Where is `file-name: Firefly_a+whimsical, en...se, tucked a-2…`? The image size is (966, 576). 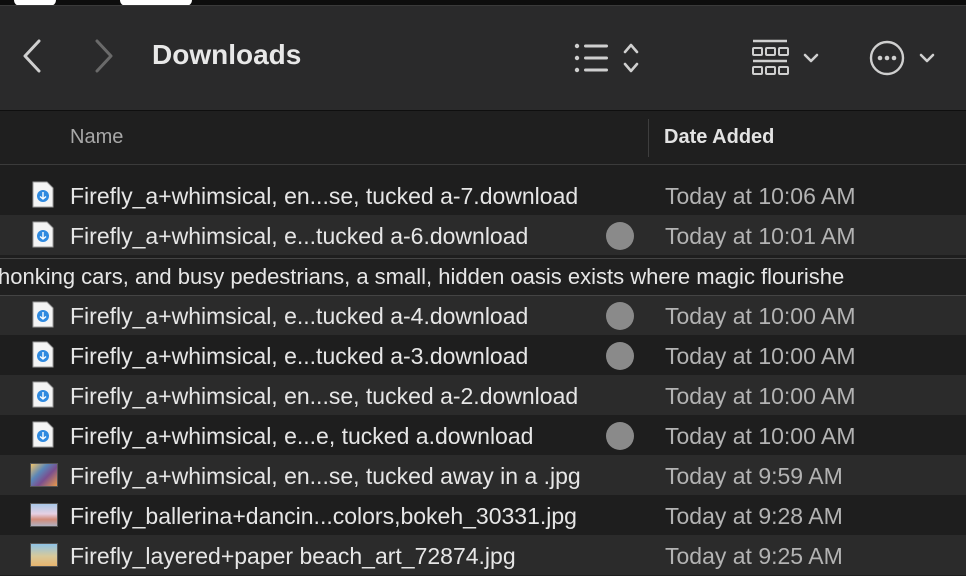 file-name: Firefly_a+whimsical, en...se, tucked a-2… is located at coordinates (324, 396).